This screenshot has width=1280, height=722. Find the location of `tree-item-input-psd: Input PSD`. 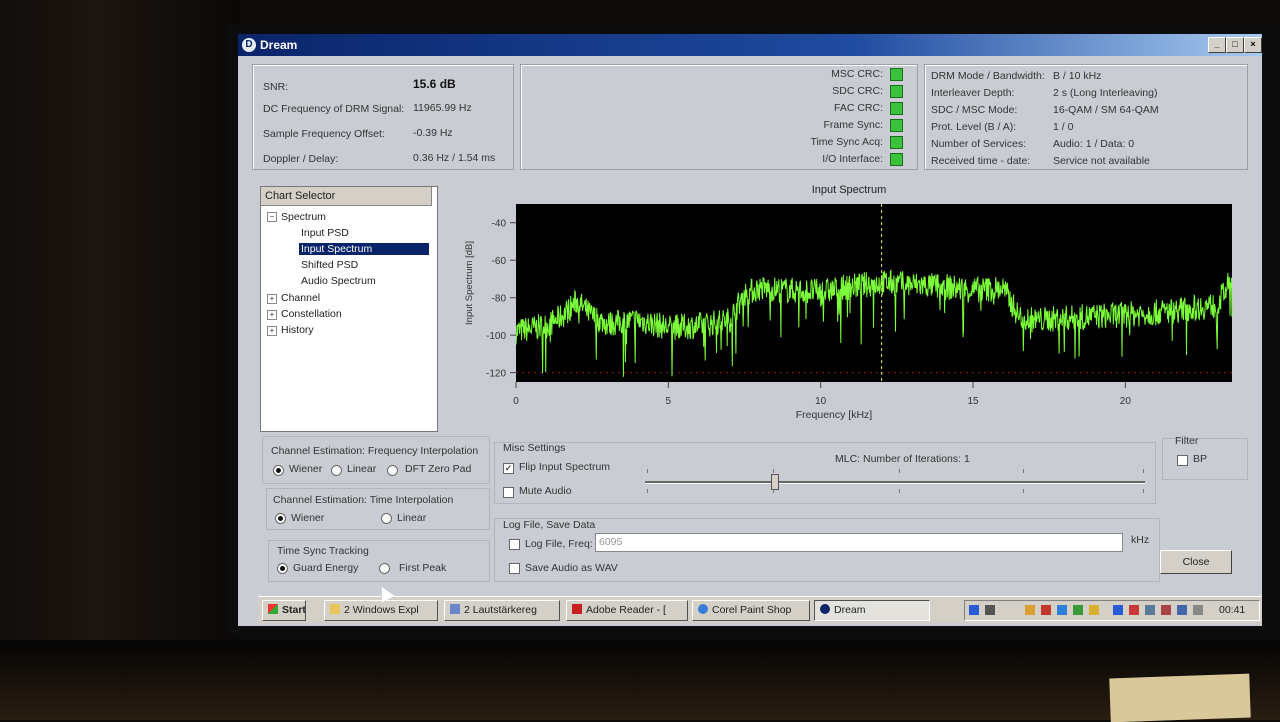

tree-item-input-psd: Input PSD is located at coordinates (325, 233).